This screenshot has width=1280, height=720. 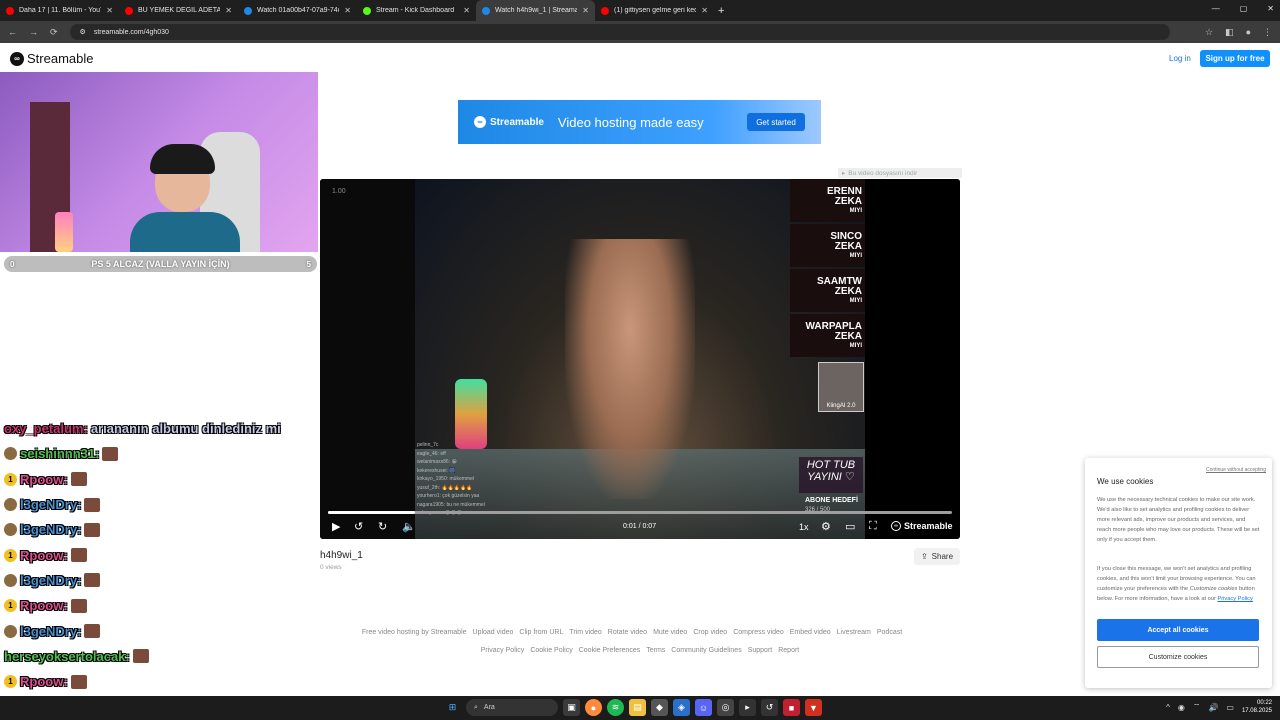 What do you see at coordinates (681, 707) in the screenshot?
I see `app-icon-2: ◈` at bounding box center [681, 707].